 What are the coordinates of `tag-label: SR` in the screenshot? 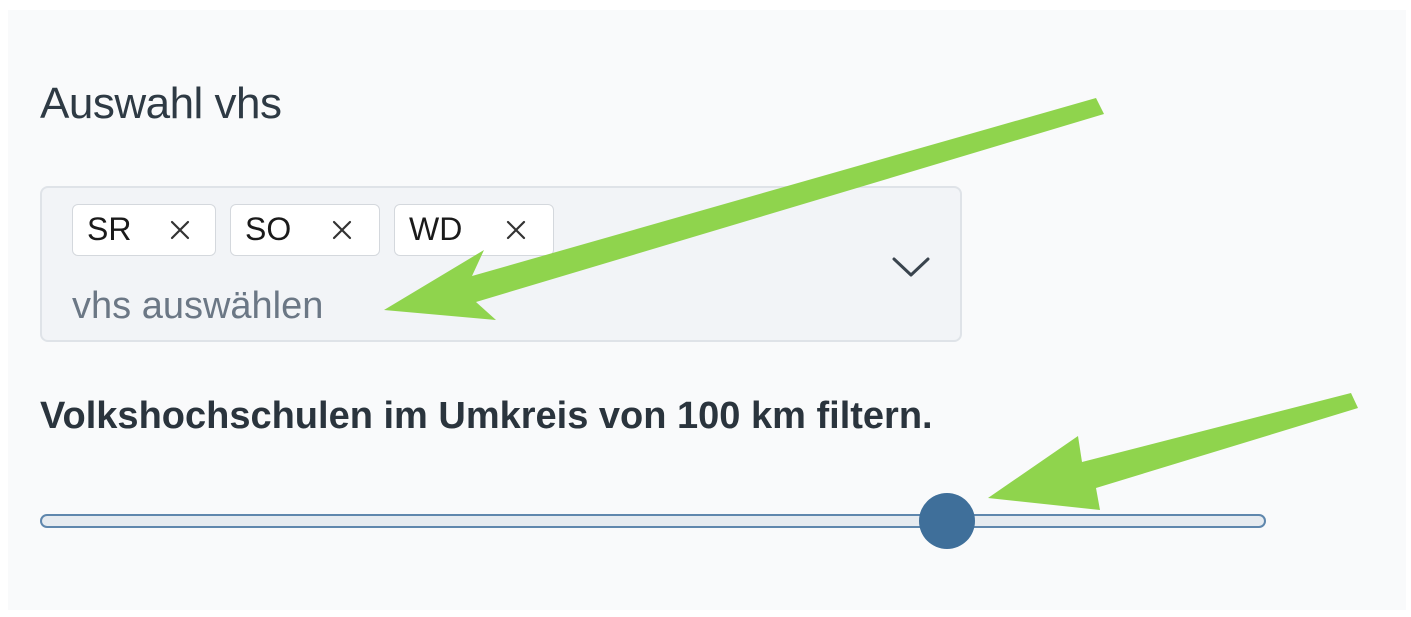 It's located at (109, 229).